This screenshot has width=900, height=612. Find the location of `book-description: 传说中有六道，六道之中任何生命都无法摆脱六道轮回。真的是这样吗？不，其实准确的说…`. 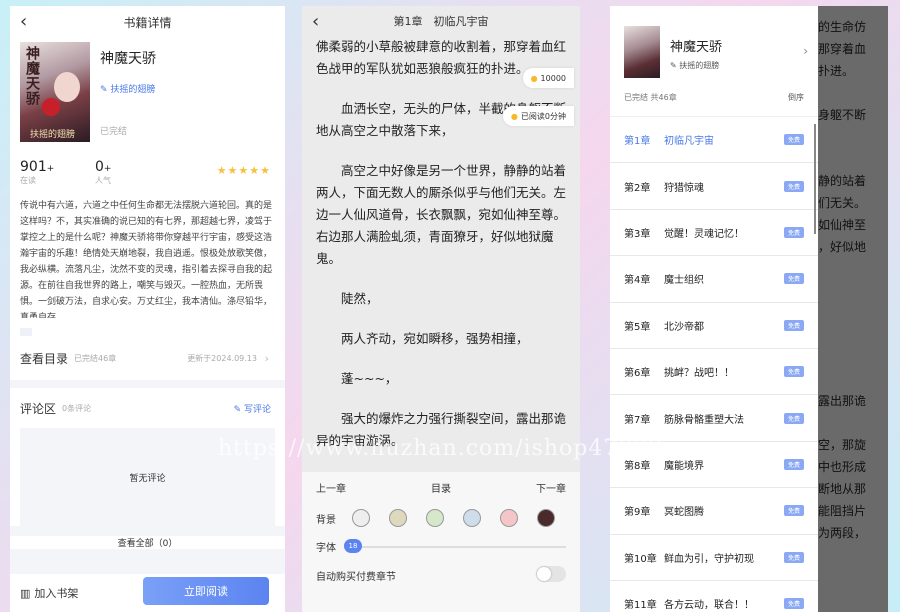

book-description: 传说中有六道，六道之中任何生命都无法摆脱六道轮回。真的是这样吗？不，其实准确的说… is located at coordinates (146, 259).